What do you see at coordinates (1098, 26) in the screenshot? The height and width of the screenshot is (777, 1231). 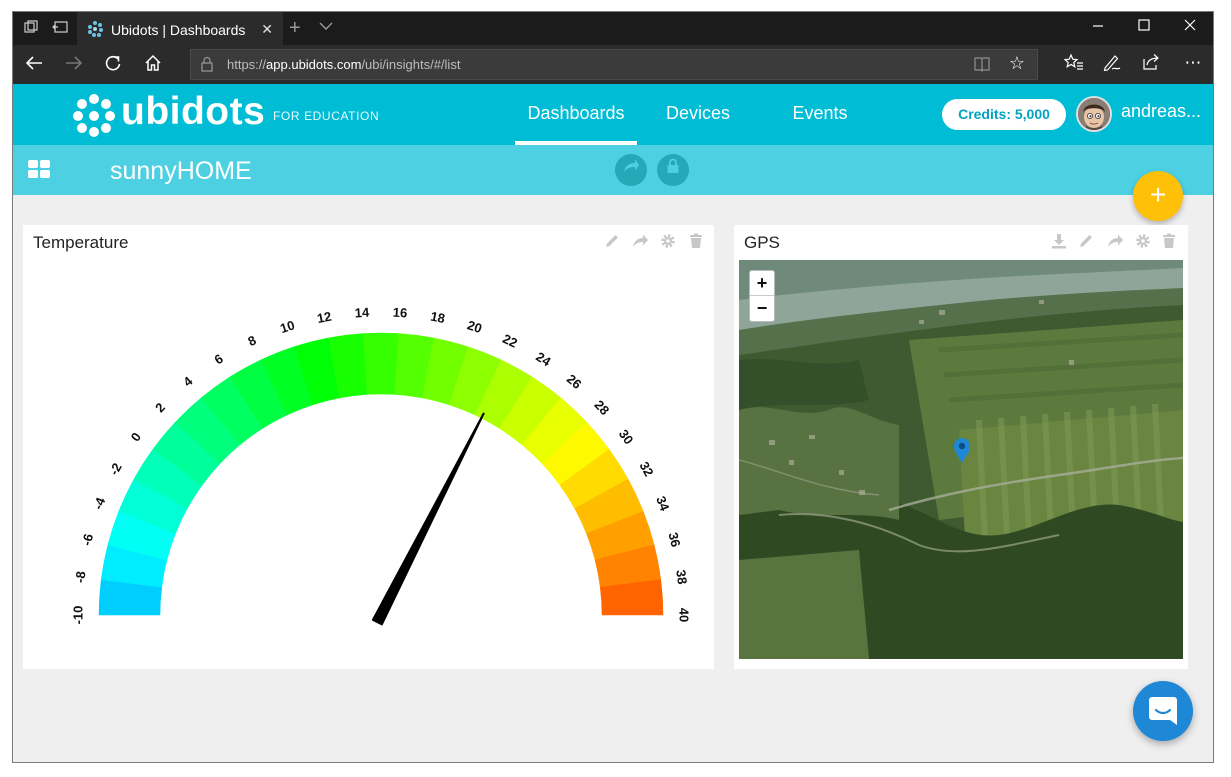 I see `minimize-icon` at bounding box center [1098, 26].